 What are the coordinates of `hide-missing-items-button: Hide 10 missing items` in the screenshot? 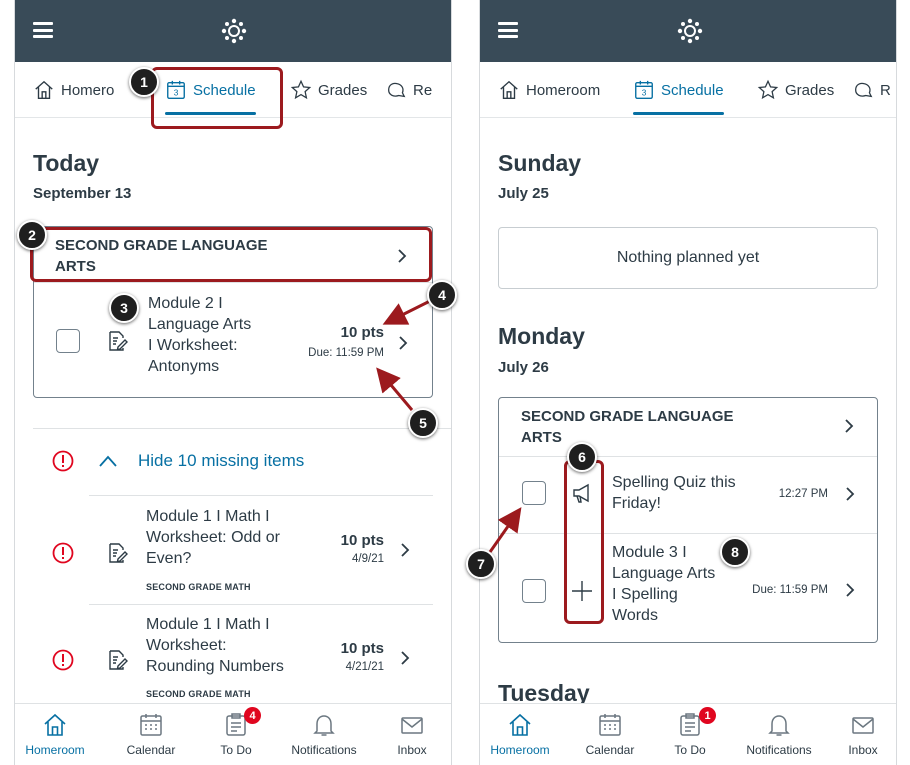 It's located at (221, 461).